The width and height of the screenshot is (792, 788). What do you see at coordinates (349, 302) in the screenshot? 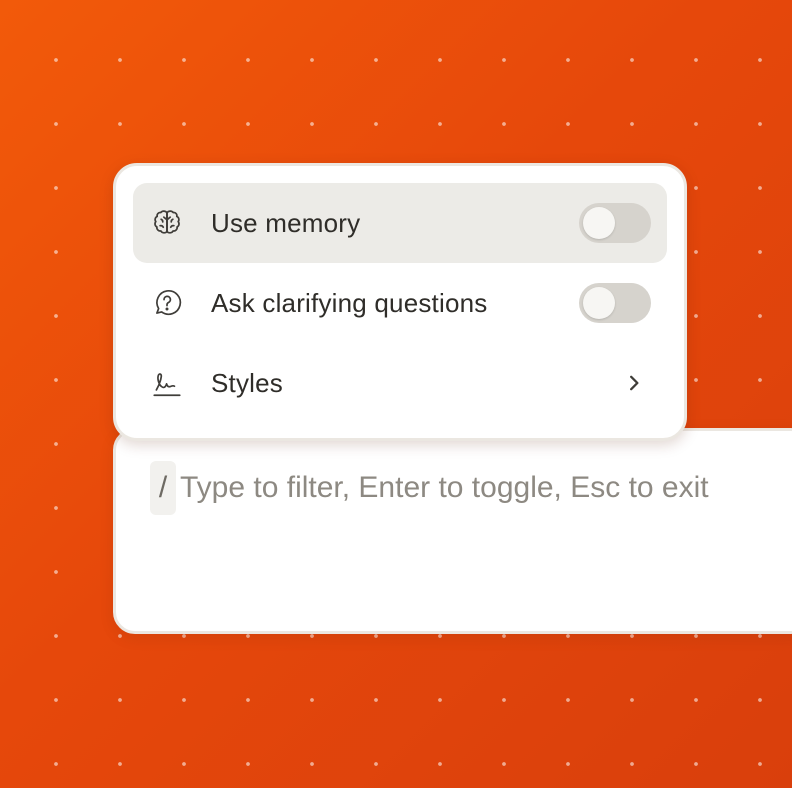
I see `menu-item-label: Ask clarifying questions` at bounding box center [349, 302].